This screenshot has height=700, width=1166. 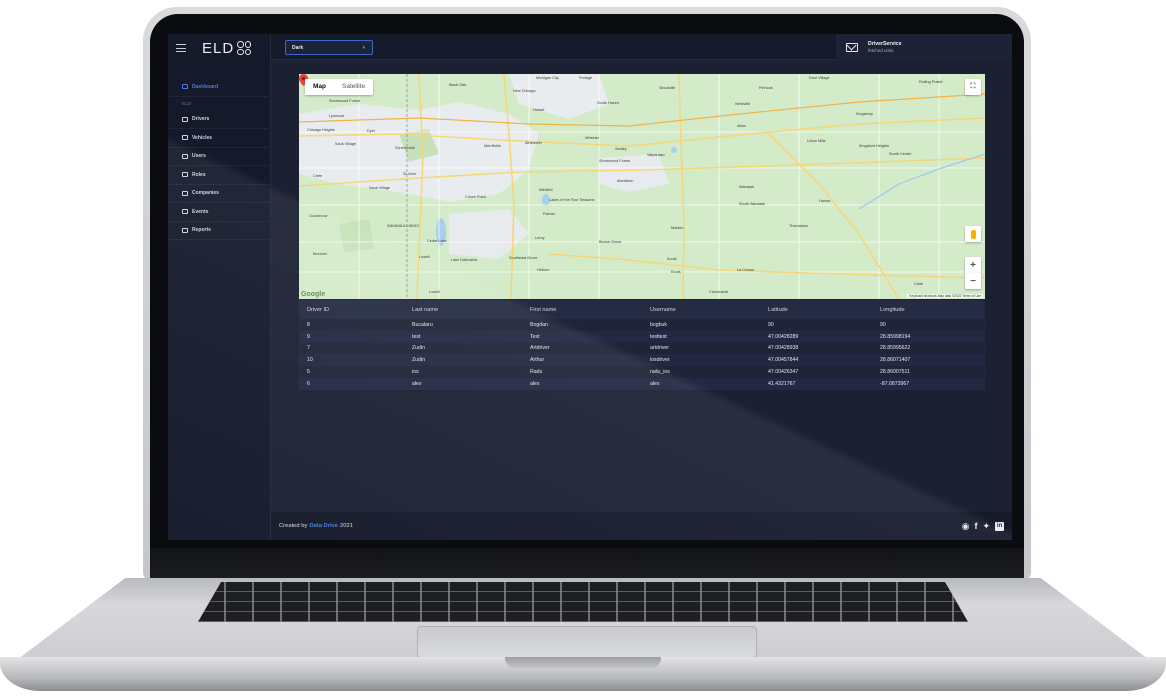 I want to click on theme-select: Dark ▾, so click(x=329, y=47).